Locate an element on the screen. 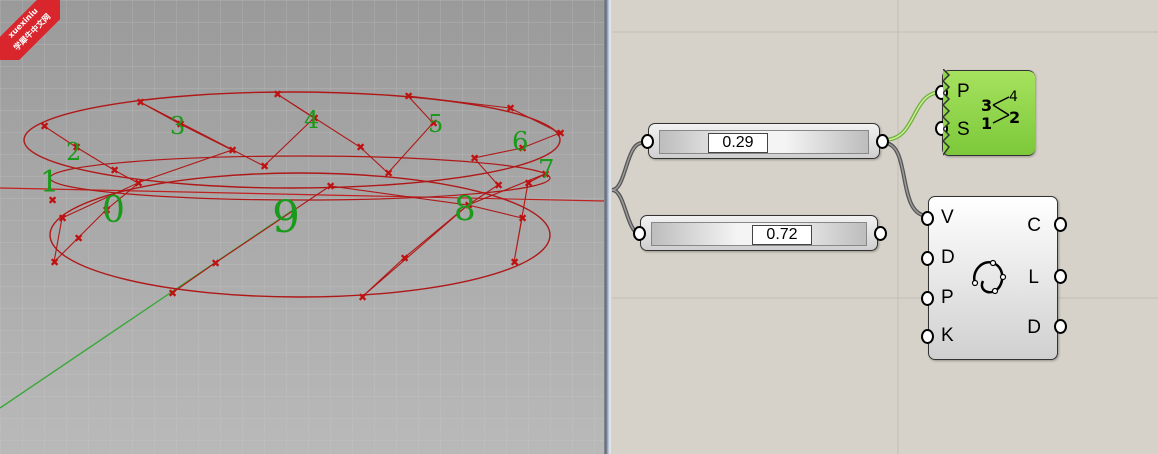 Image resolution: width=1158 pixels, height=454 pixels. curve-input-v-grip is located at coordinates (927, 218).